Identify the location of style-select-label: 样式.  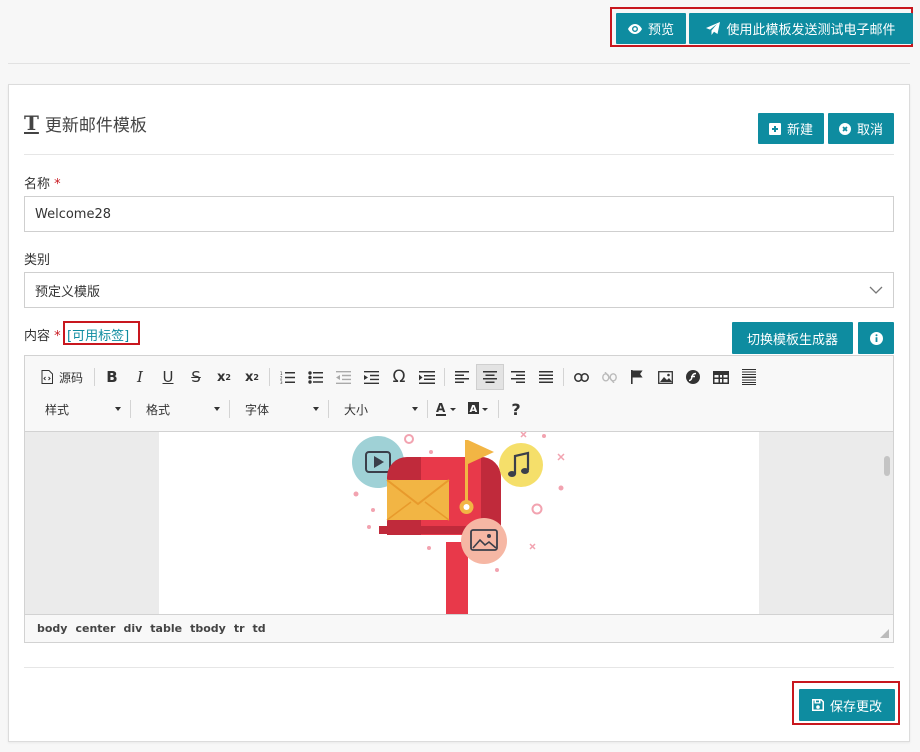
(57, 409).